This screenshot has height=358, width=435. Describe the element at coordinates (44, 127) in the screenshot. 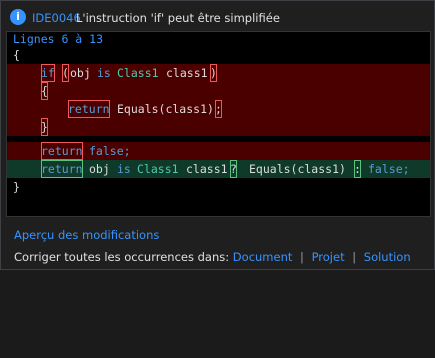

I see `removed-brace-close: }` at that location.